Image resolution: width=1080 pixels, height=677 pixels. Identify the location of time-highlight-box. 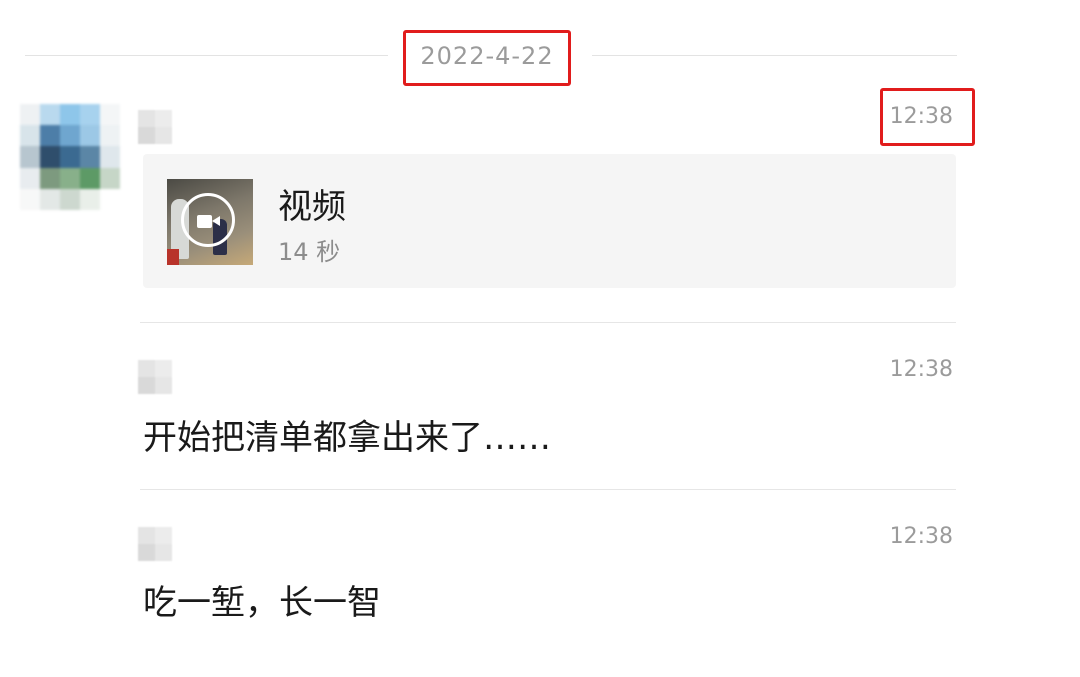
(927, 117).